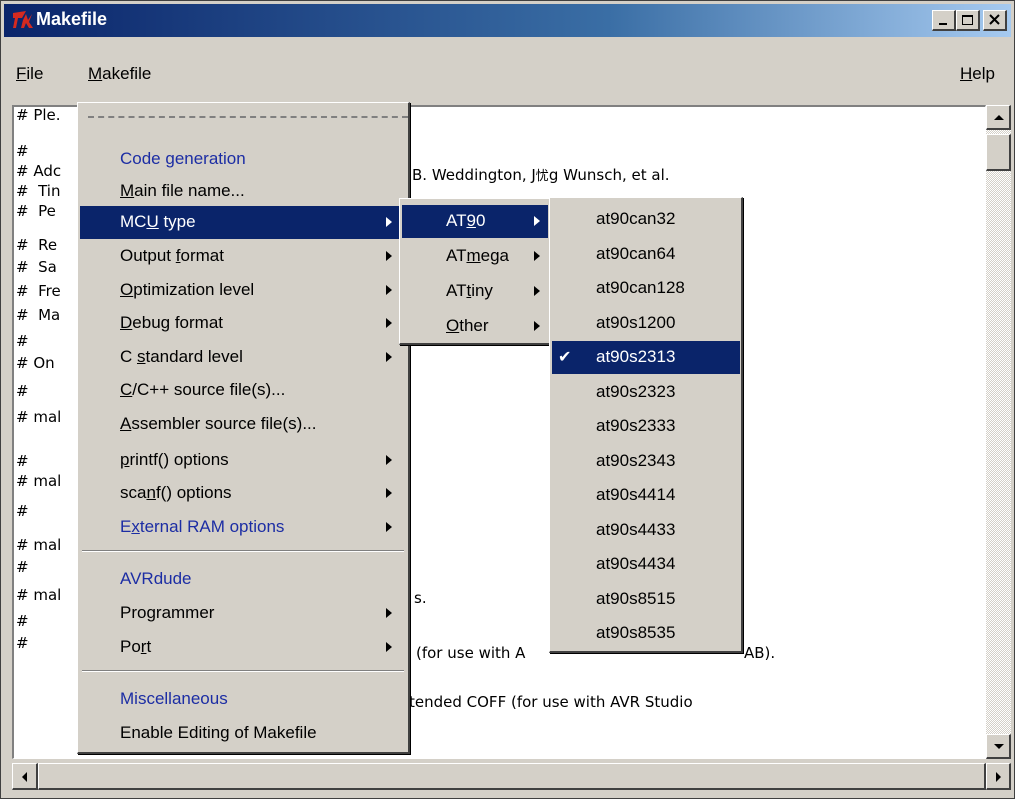 Image resolution: width=1015 pixels, height=799 pixels. I want to click on scroll-left-button, so click(25, 776).